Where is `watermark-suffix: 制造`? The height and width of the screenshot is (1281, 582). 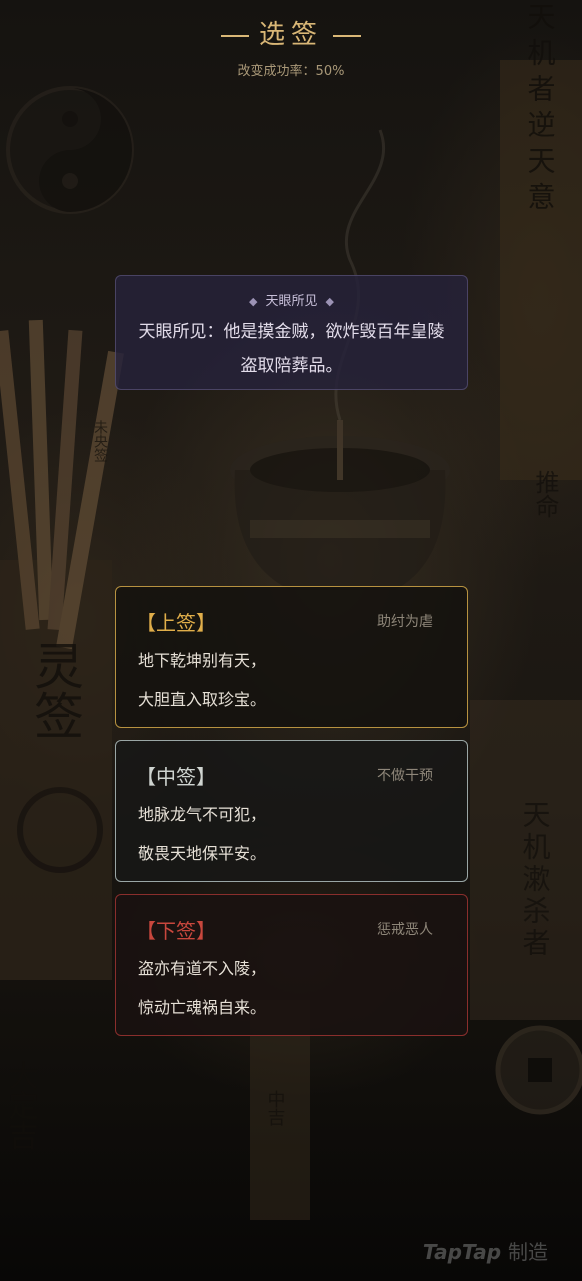
watermark-suffix: 制造 is located at coordinates (528, 1252).